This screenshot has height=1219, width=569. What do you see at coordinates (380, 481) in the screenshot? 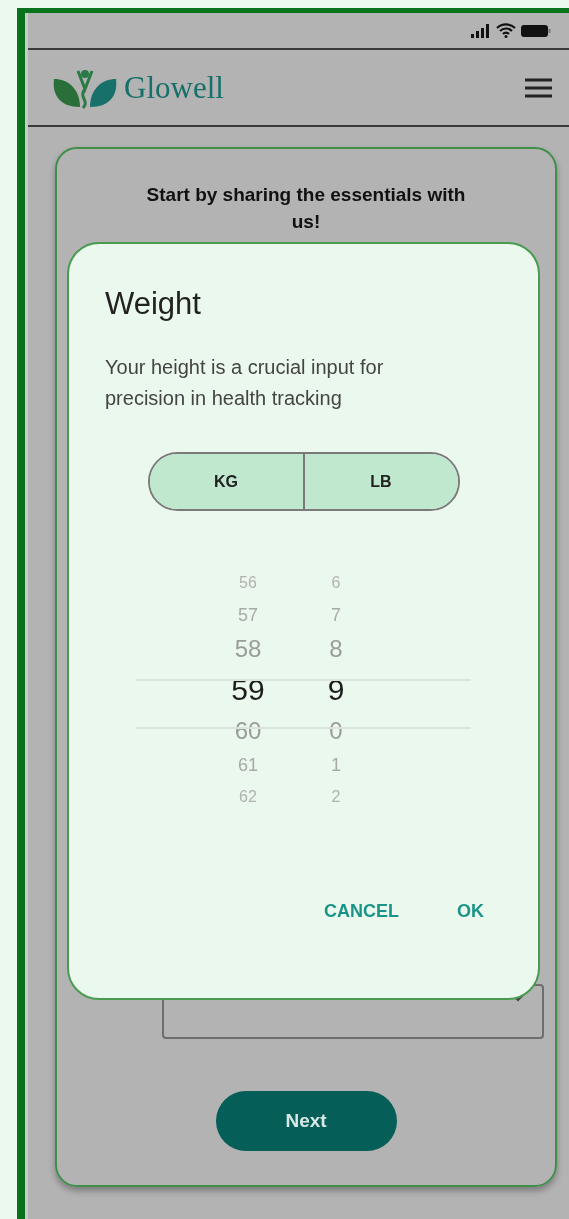
I see `unit-toggle-button: LB` at bounding box center [380, 481].